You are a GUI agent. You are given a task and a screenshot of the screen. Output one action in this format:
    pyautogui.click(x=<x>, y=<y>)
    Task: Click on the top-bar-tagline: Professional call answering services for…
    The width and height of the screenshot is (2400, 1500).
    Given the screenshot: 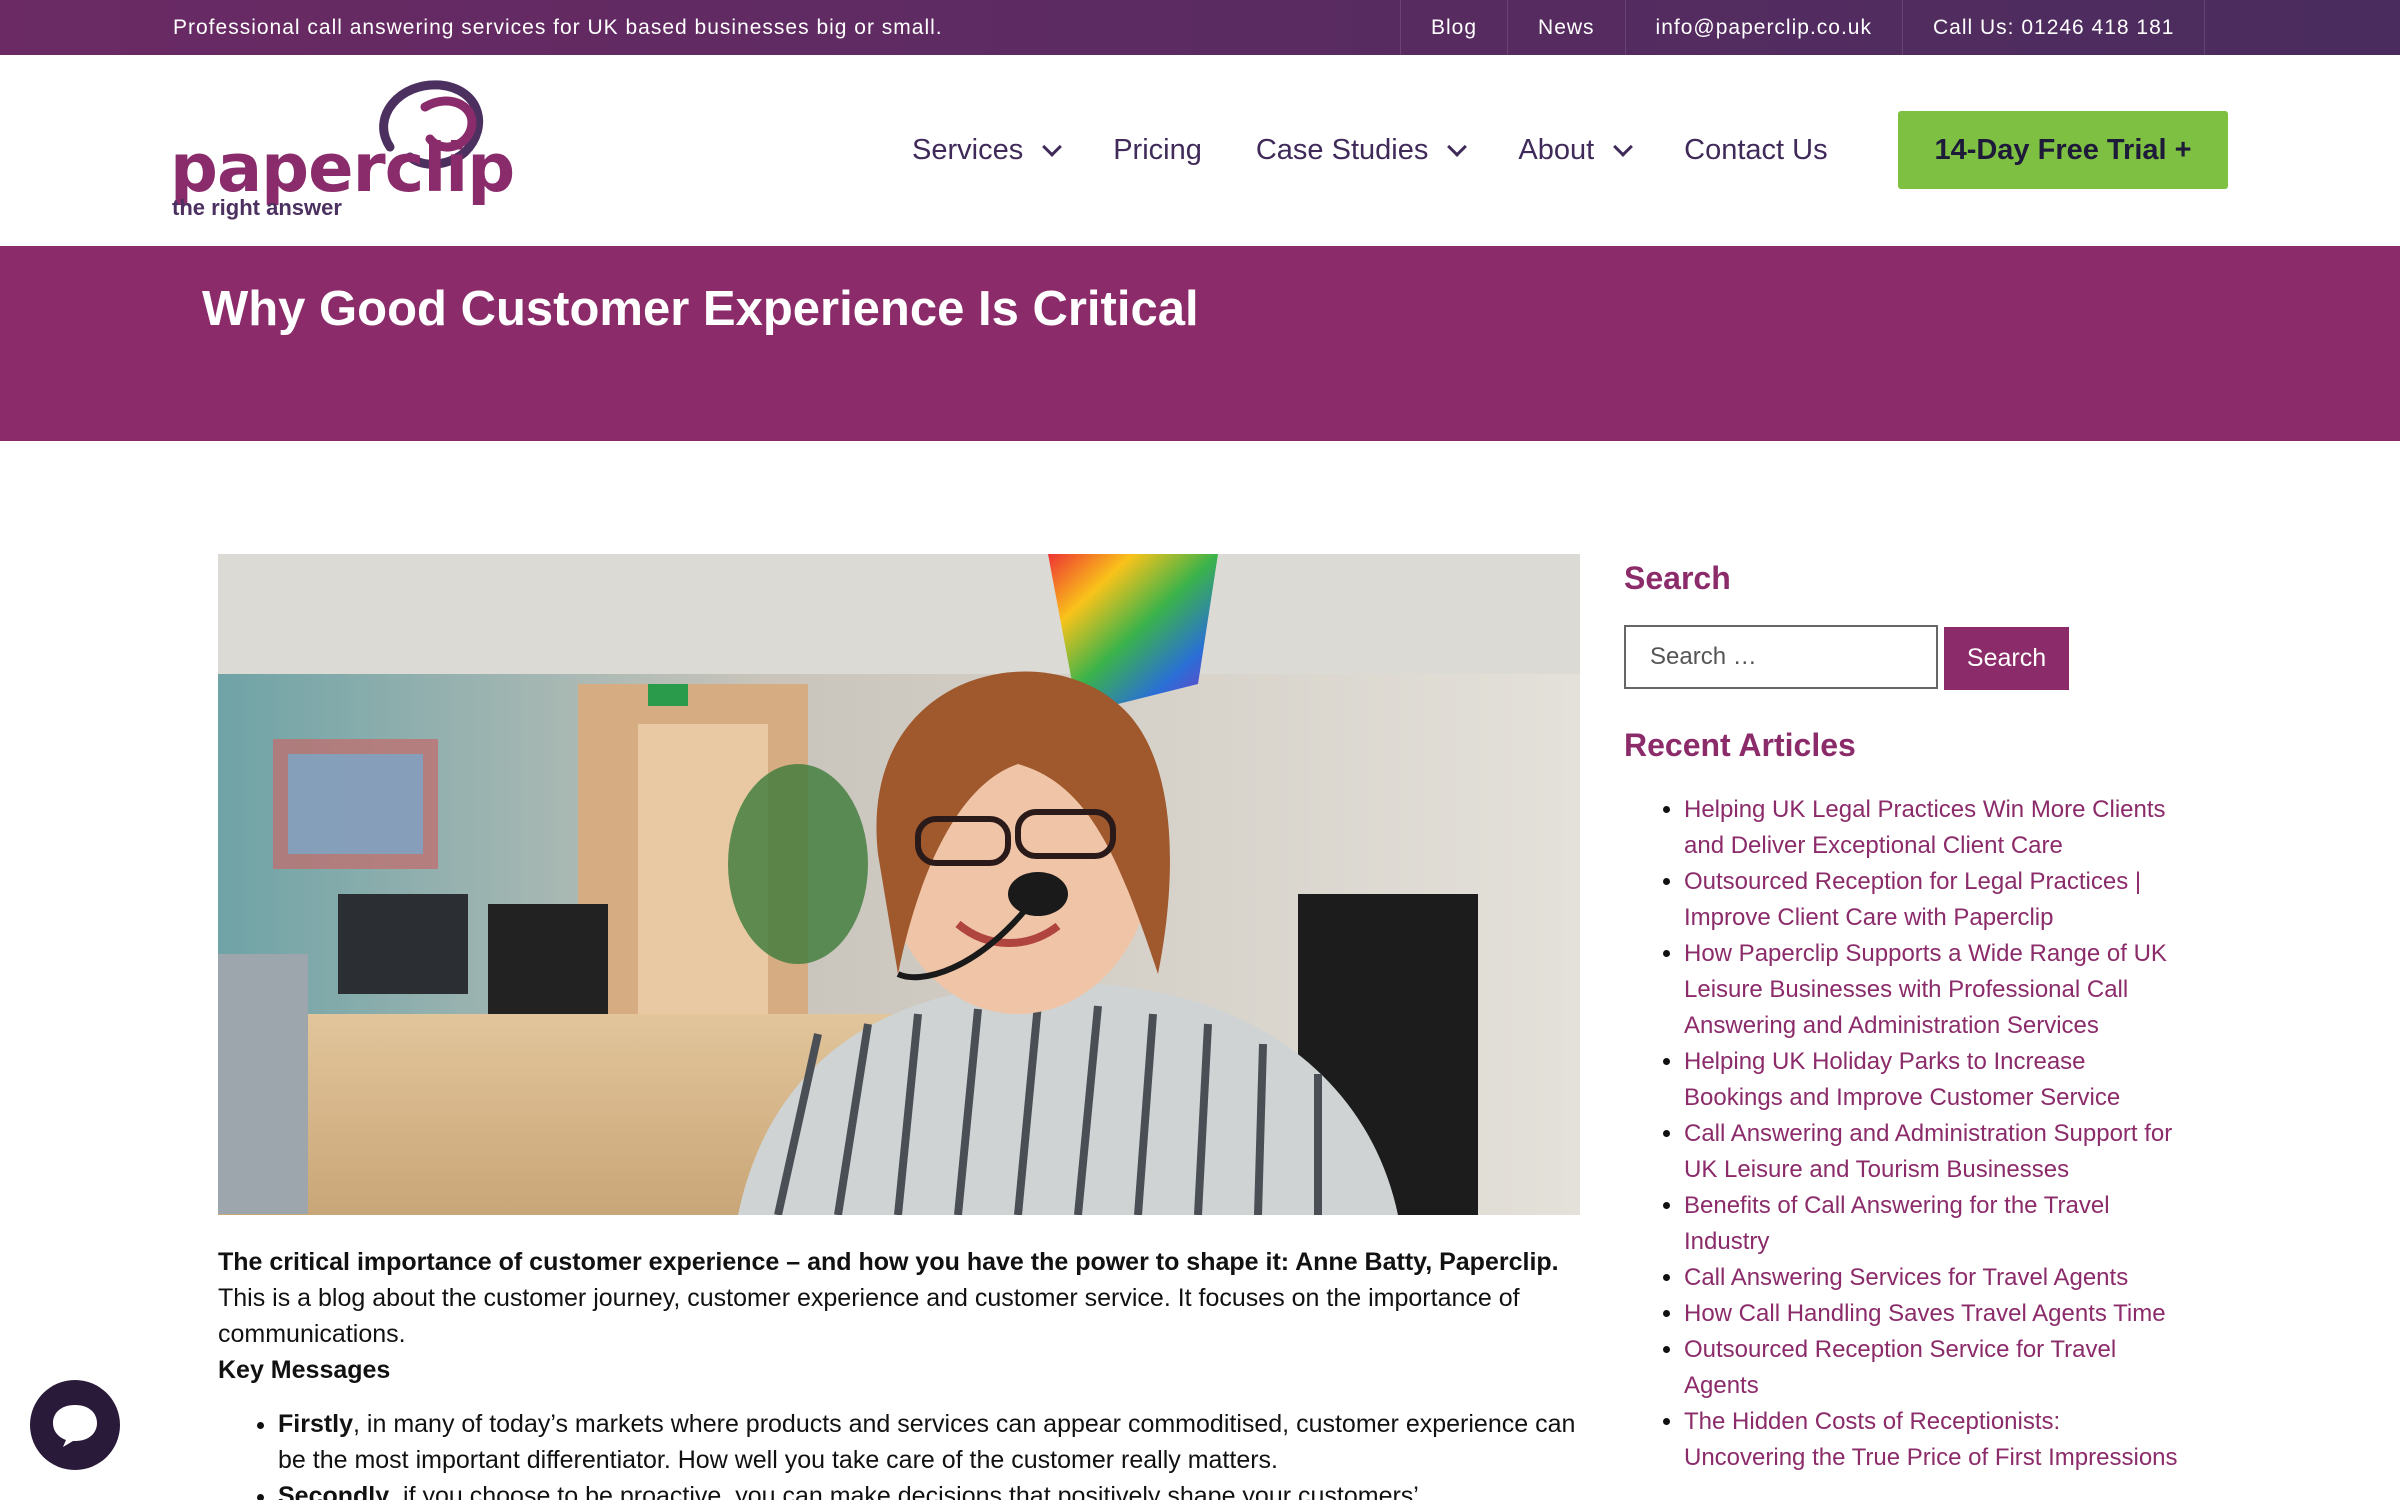 What is the action you would take?
    pyautogui.click(x=558, y=27)
    